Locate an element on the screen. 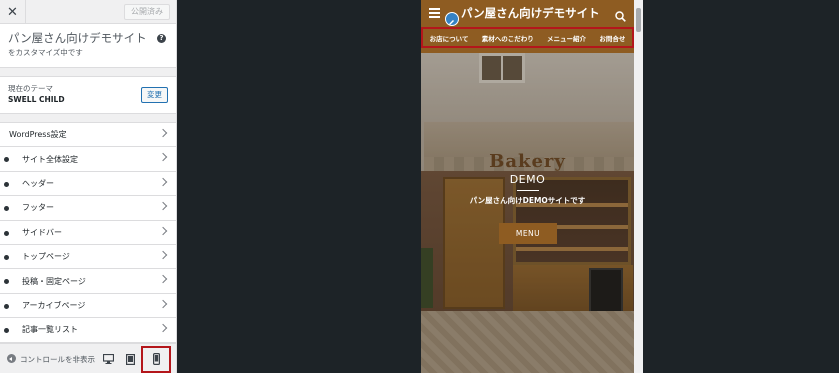 Image resolution: width=839 pixels, height=373 pixels. hero-divider is located at coordinates (528, 190).